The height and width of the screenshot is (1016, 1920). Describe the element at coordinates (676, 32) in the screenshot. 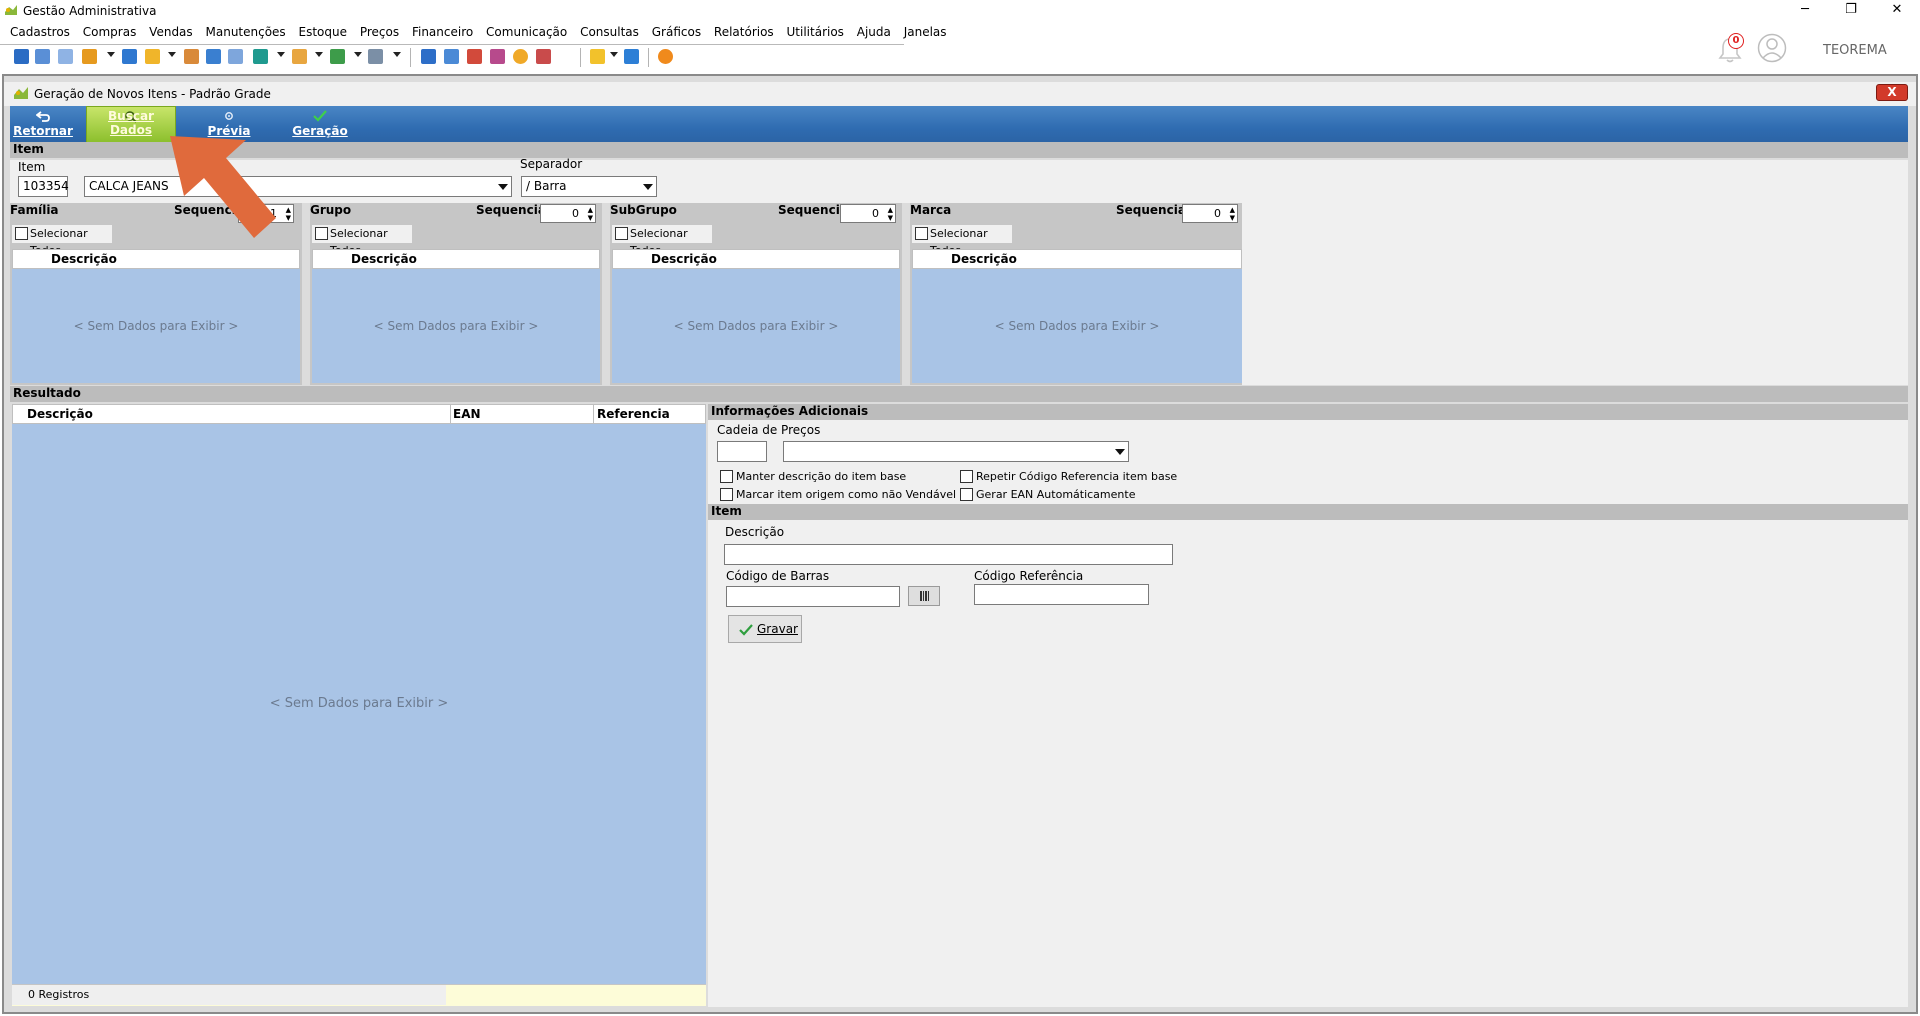

I see `menu-graficos: Gráficos` at that location.